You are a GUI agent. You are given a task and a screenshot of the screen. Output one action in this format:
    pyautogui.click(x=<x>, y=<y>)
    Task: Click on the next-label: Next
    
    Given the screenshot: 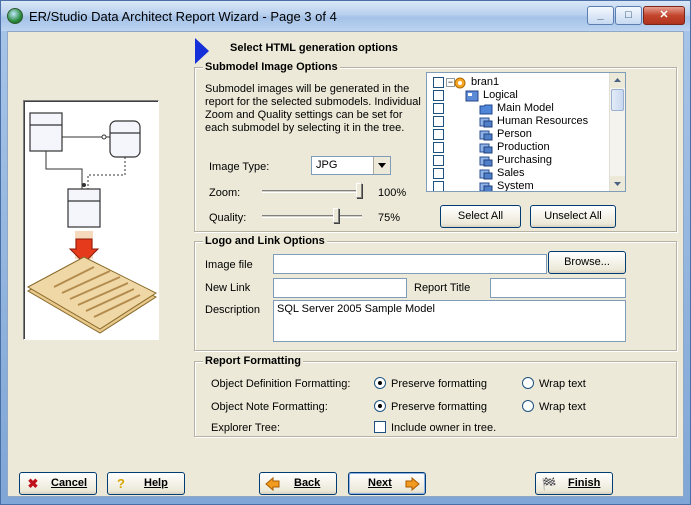 What is the action you would take?
    pyautogui.click(x=380, y=483)
    